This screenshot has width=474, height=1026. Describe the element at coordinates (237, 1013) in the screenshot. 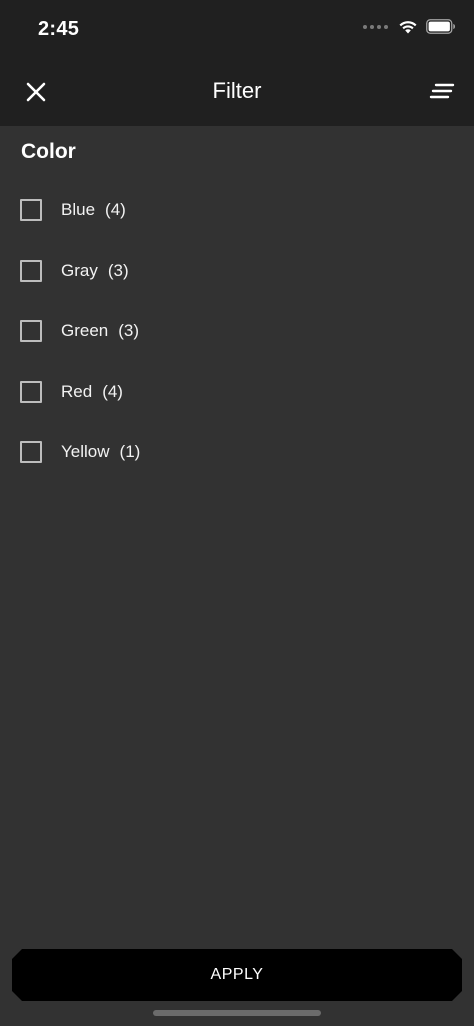

I see `home-indicator` at that location.